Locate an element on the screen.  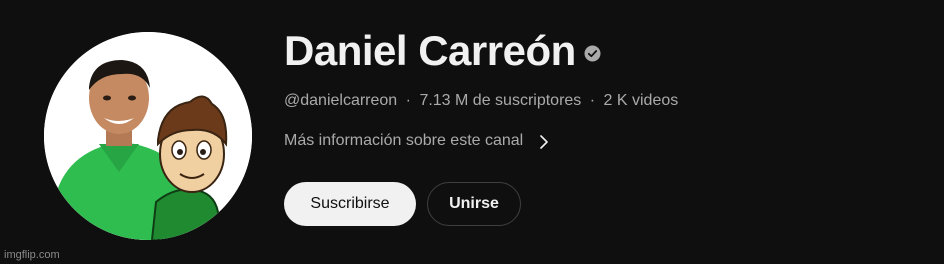
more-info-label: Más información sobre este canal is located at coordinates (404, 140).